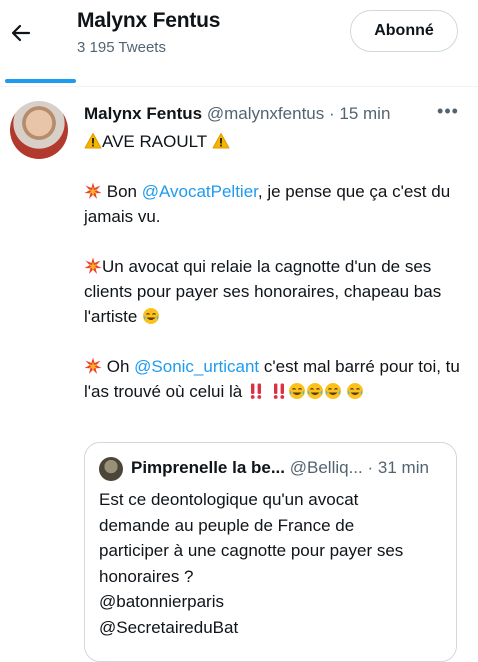 Image resolution: width=478 pixels, height=662 pixels. Describe the element at coordinates (111, 469) in the screenshot. I see `quoted-author-avatar` at that location.